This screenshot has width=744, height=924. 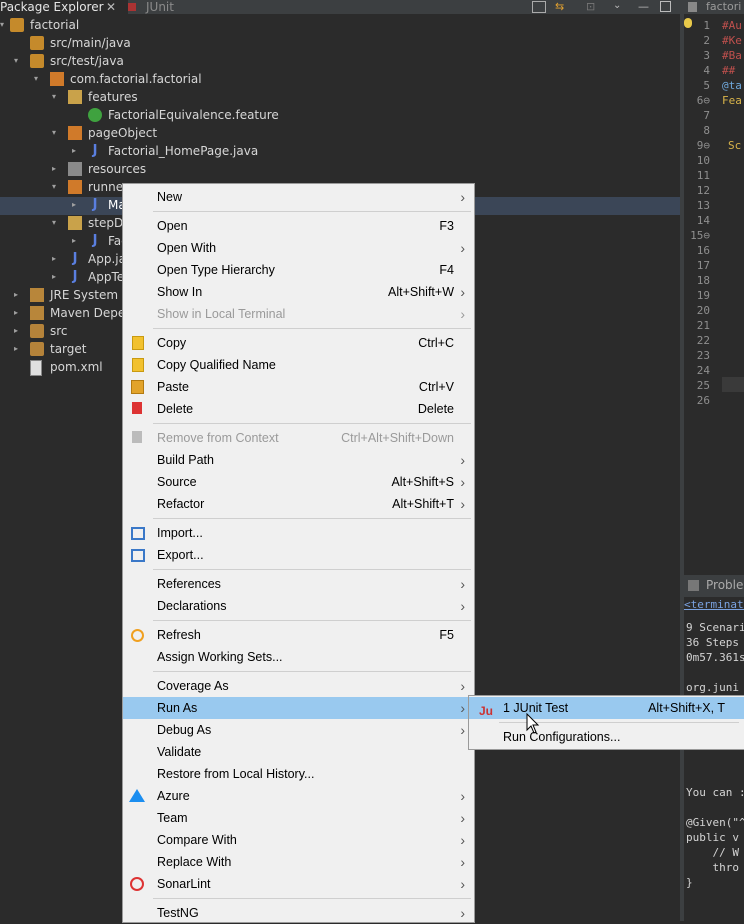 I want to click on console-line: // W, so click(x=712, y=852).